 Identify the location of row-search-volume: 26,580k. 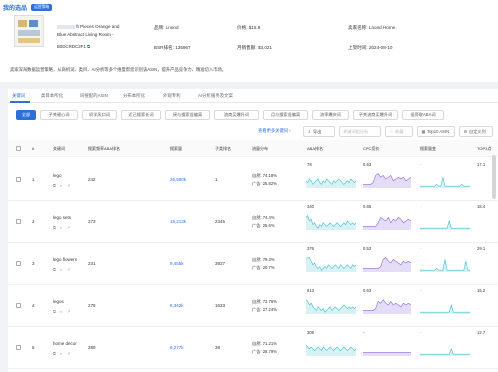
(178, 179).